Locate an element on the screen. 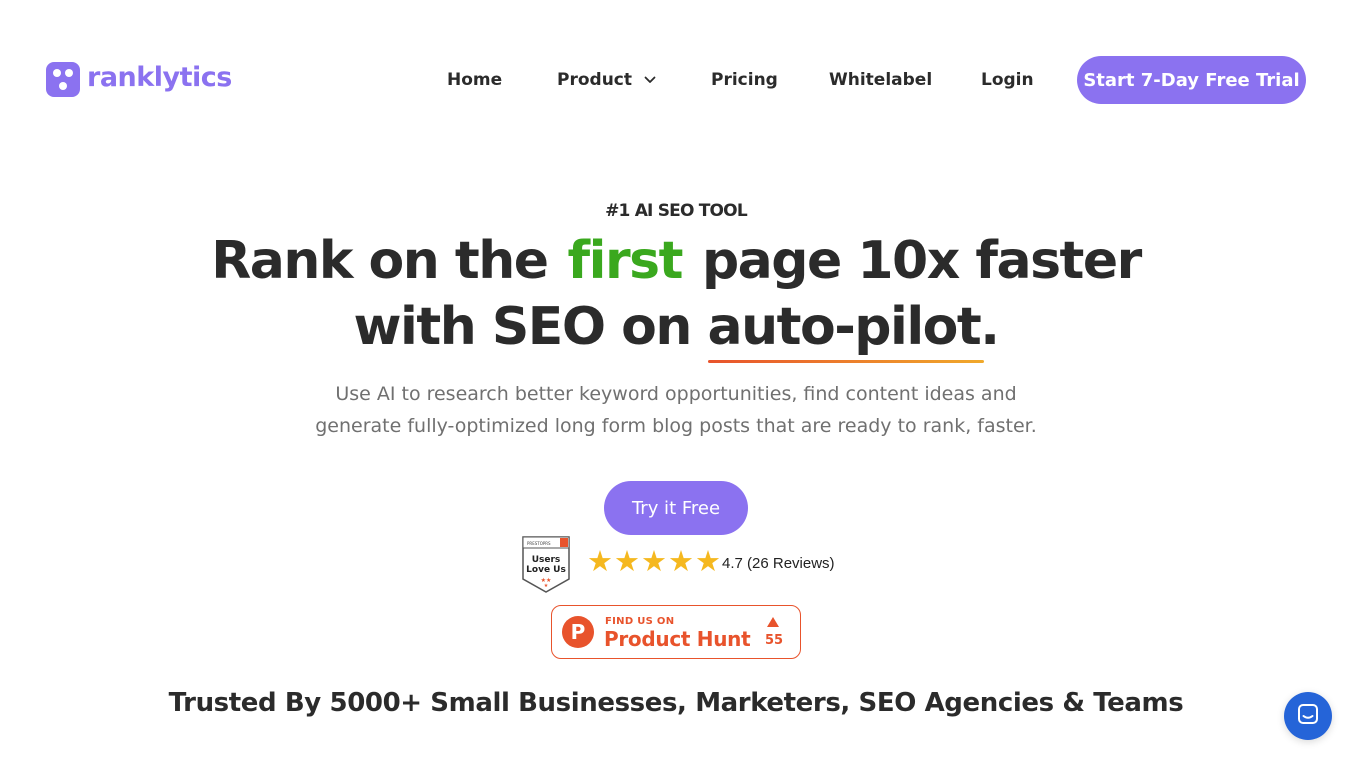  brand-name: ranklytics is located at coordinates (159, 77).